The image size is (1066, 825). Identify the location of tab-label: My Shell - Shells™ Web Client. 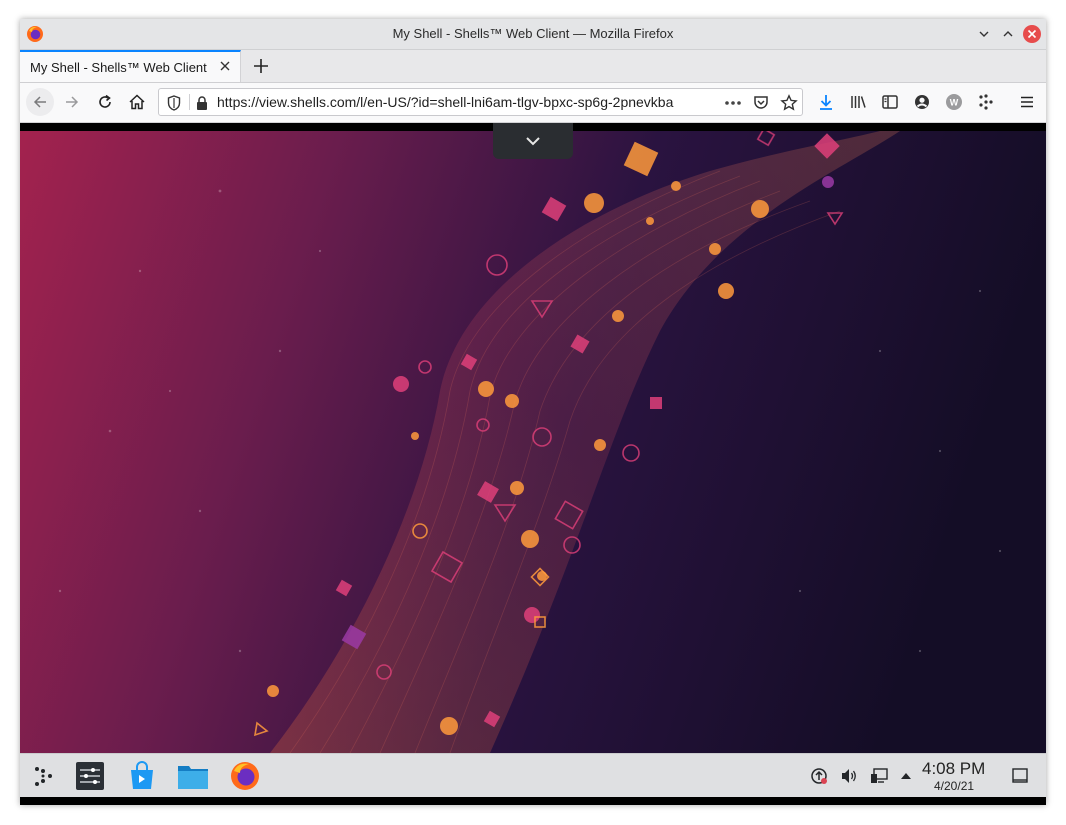
(118, 67).